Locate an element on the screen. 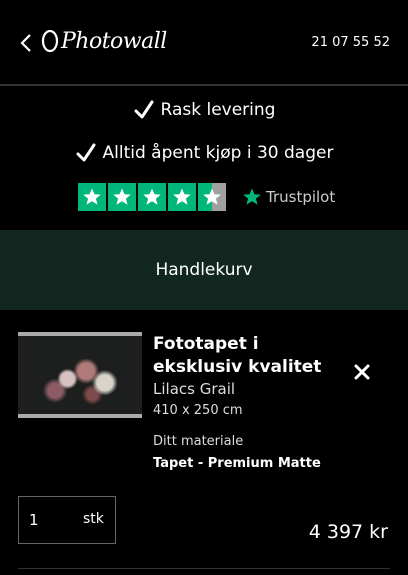 The height and width of the screenshot is (575, 408). chevron-left-icon is located at coordinates (28, 43).